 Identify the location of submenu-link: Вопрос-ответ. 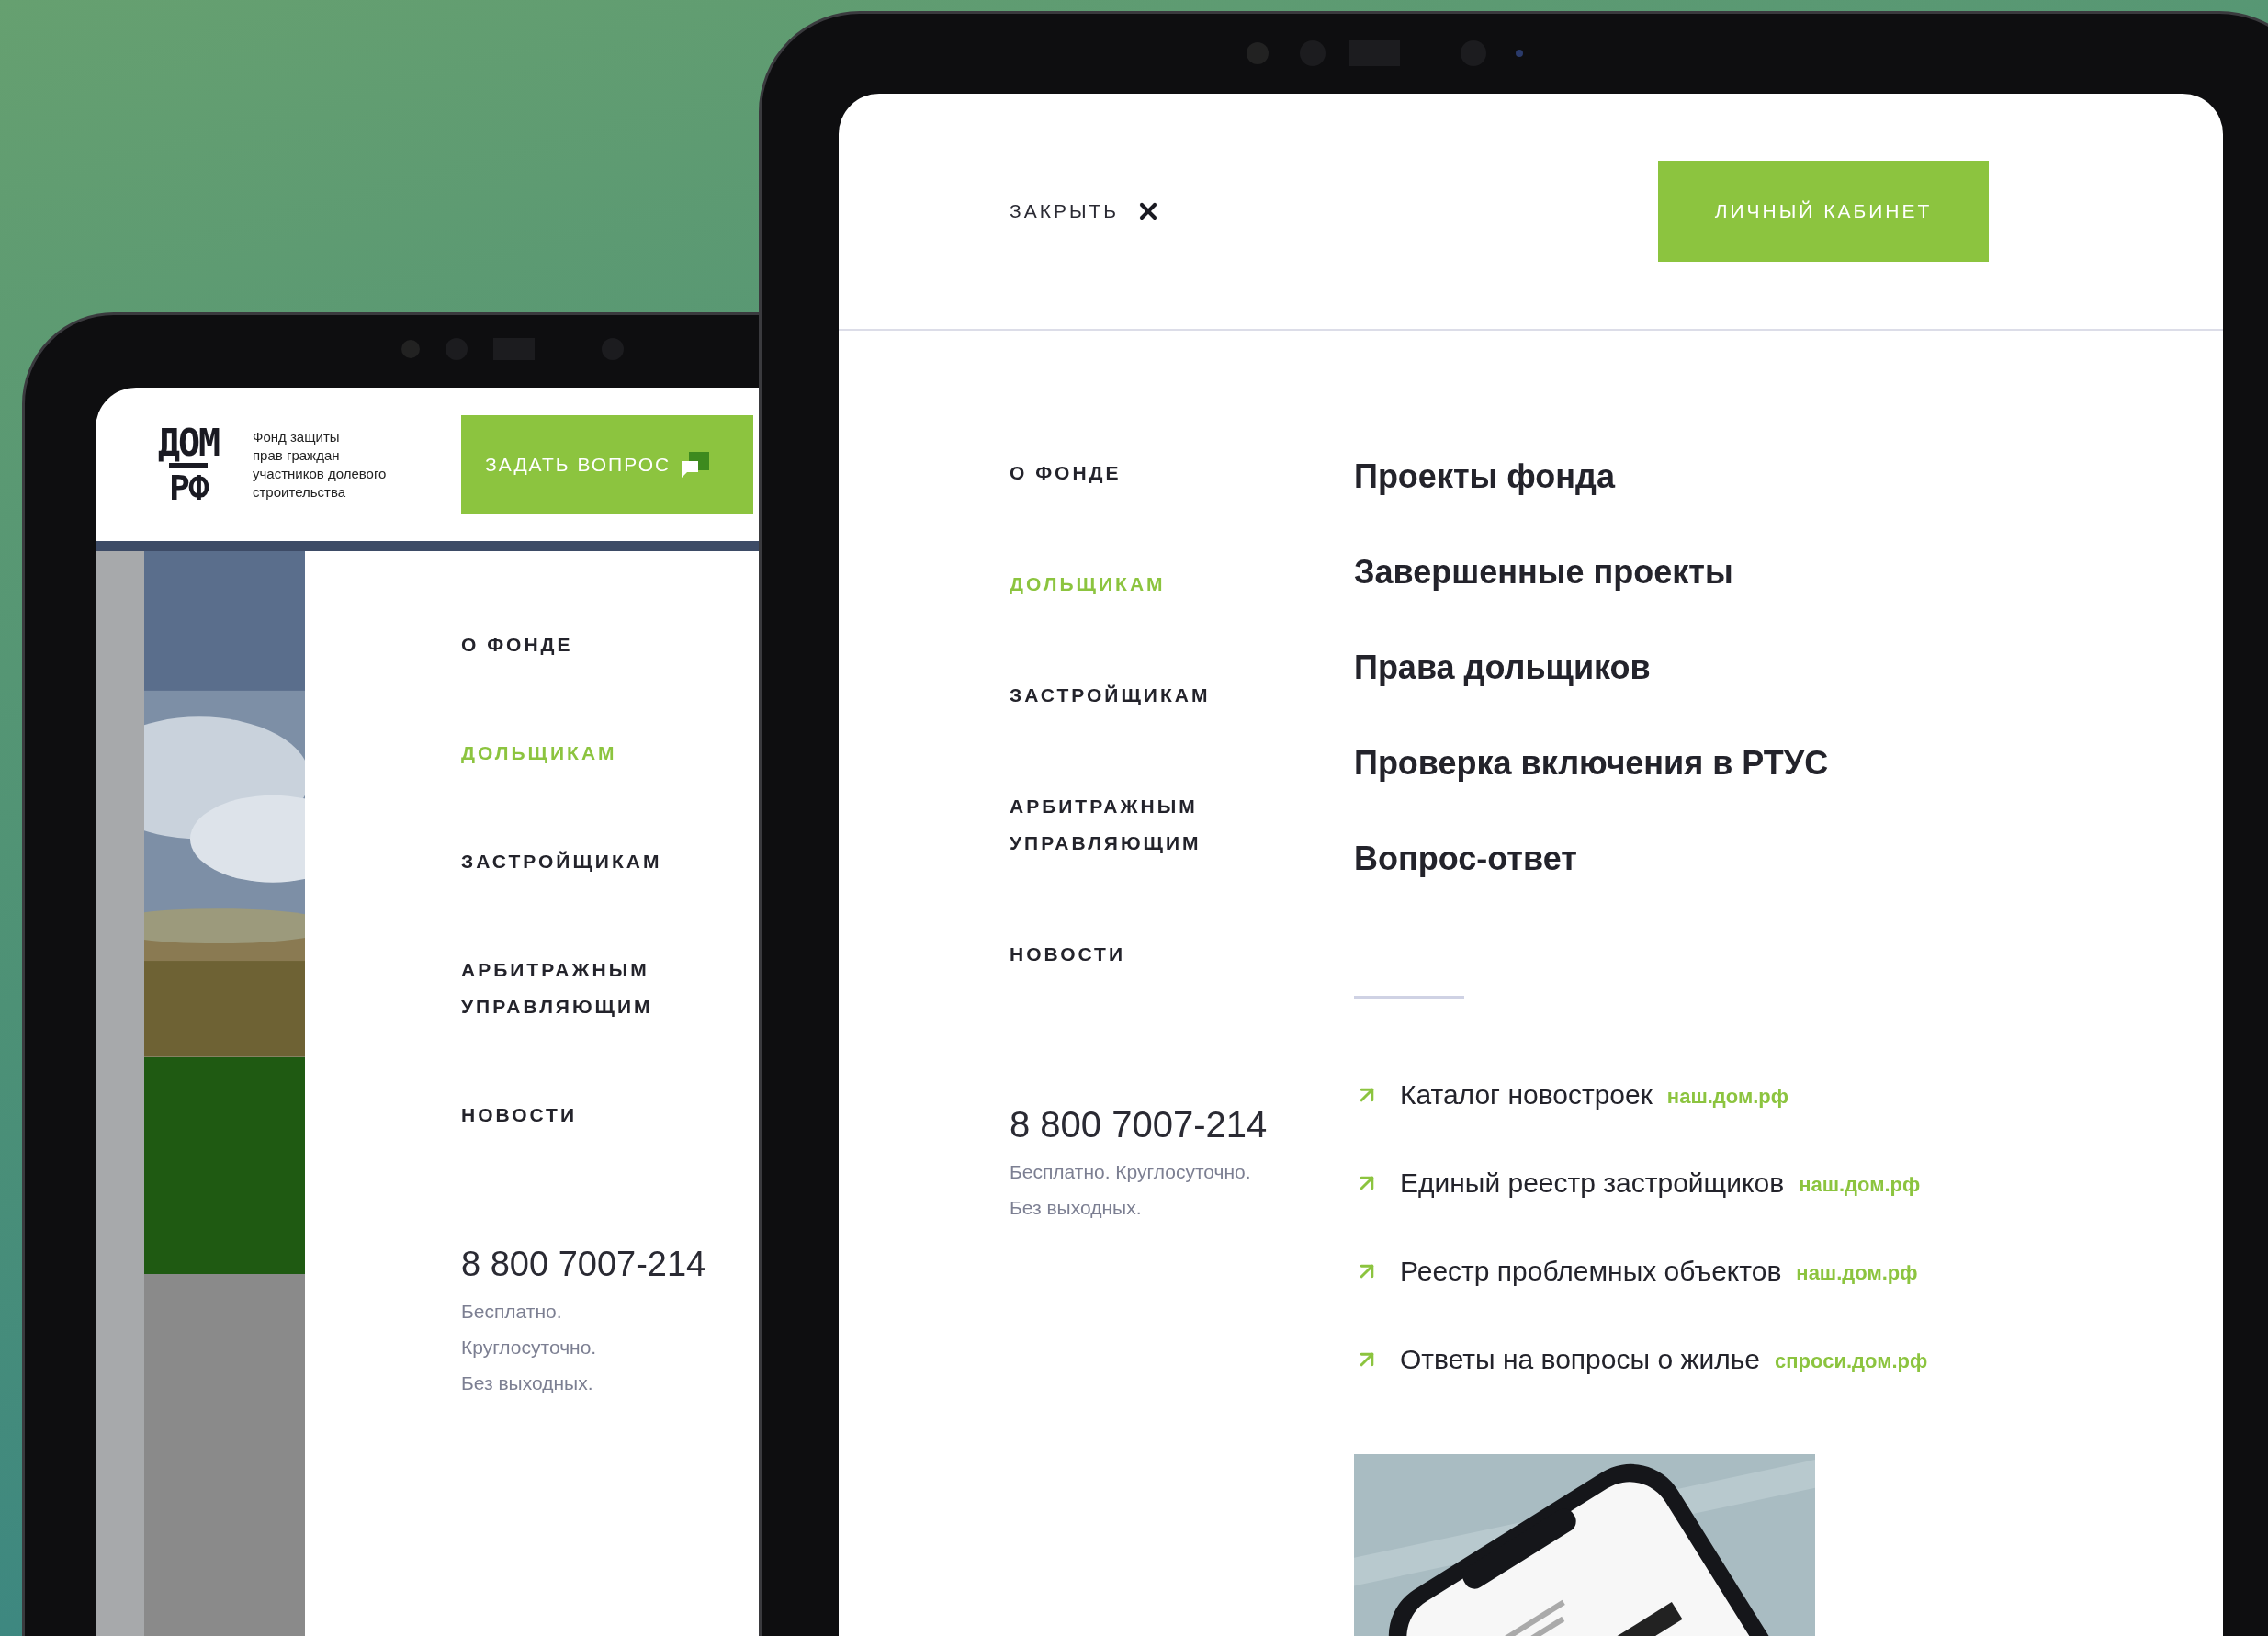
(1465, 859).